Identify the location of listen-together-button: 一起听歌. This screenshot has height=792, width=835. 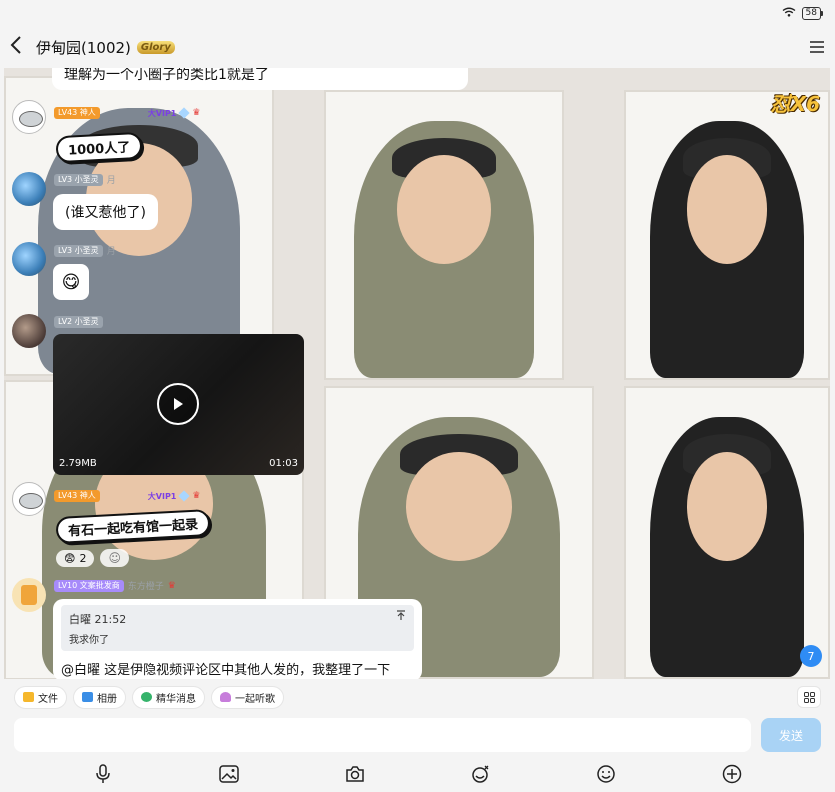
(247, 697).